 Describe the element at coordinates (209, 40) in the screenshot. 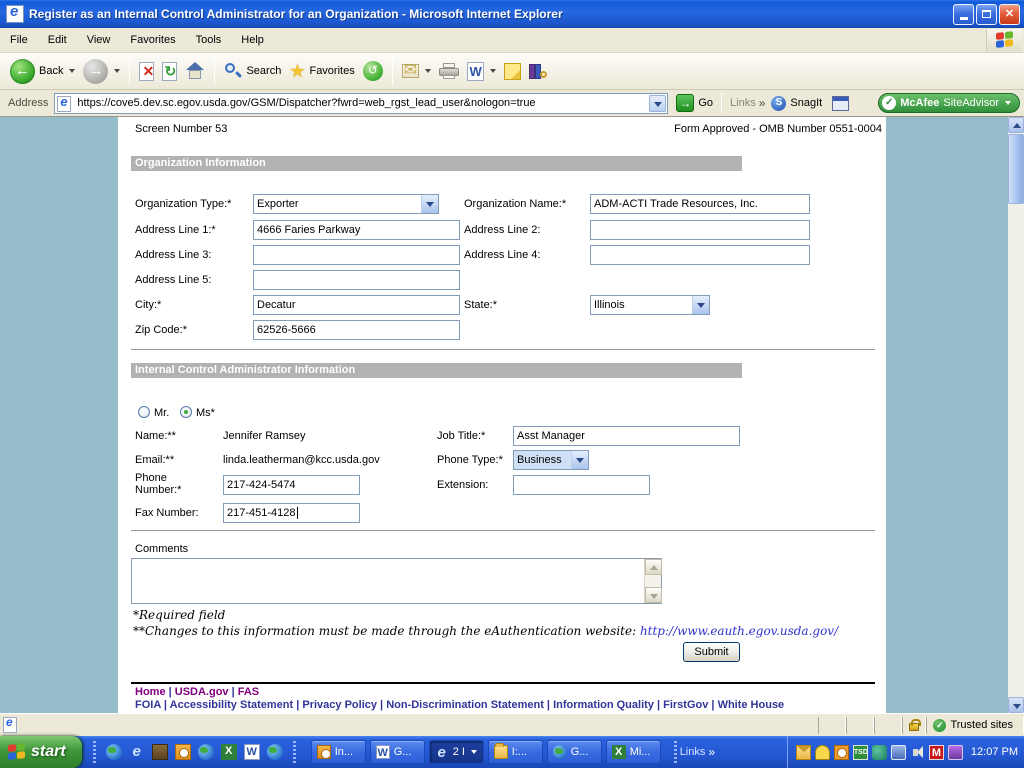

I see `menu-tools: Tools` at that location.